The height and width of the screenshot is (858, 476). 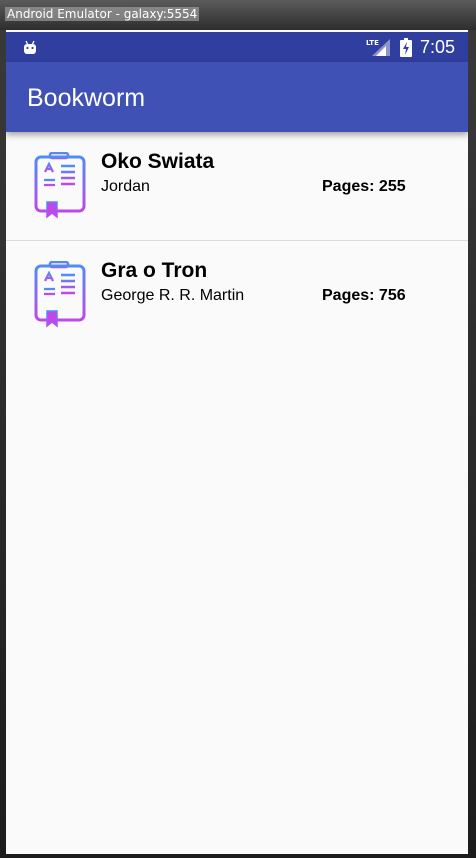 I want to click on book-author: Jordan, so click(x=125, y=186).